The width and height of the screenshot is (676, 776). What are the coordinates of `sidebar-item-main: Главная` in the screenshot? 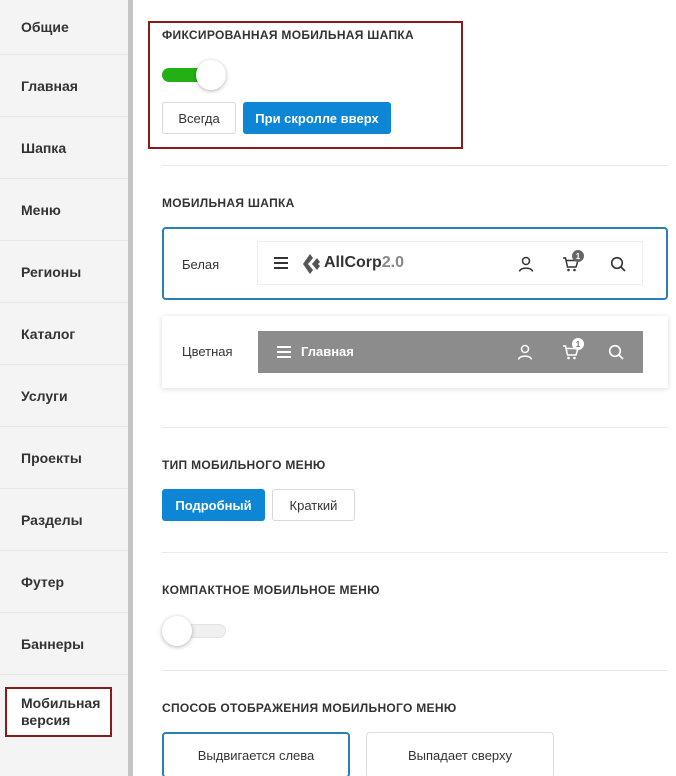 It's located at (64, 86).